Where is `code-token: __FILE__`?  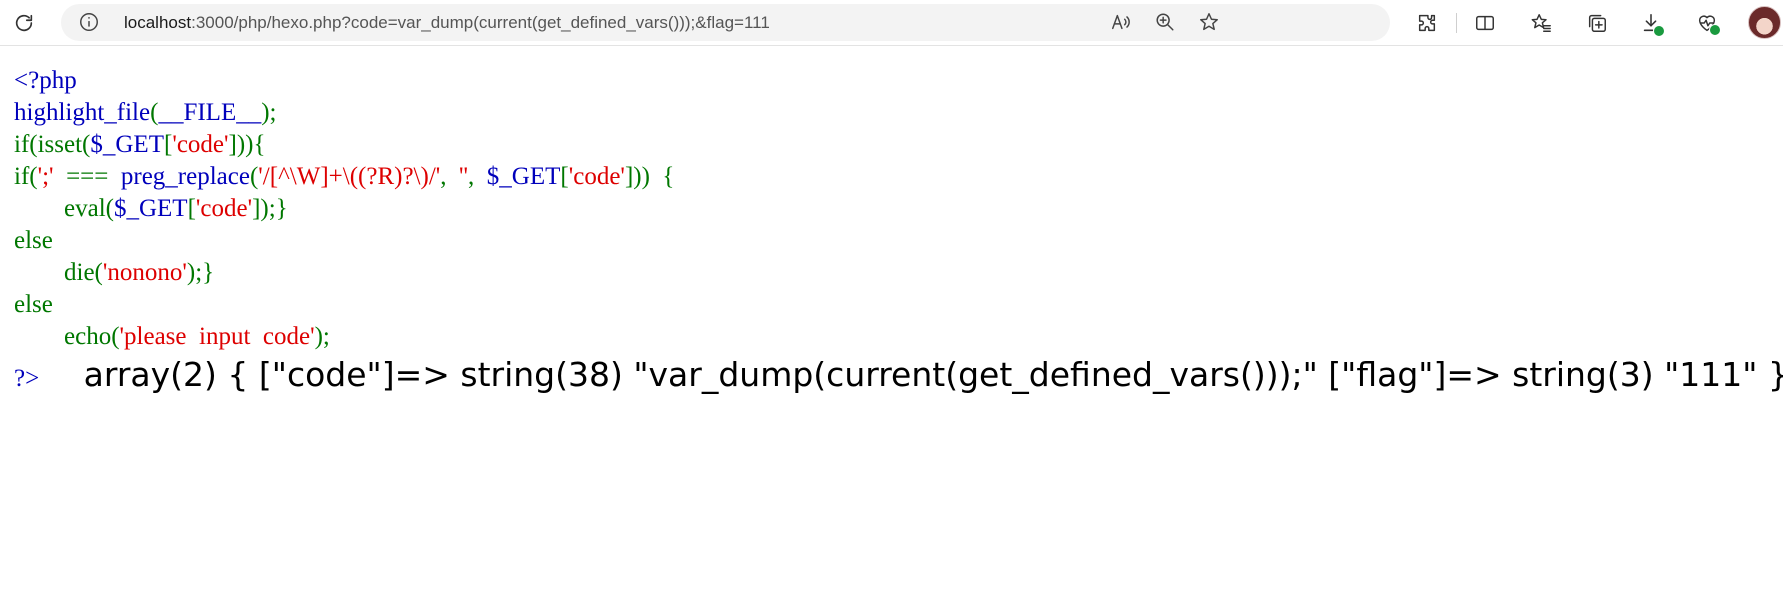 code-token: __FILE__ is located at coordinates (210, 112).